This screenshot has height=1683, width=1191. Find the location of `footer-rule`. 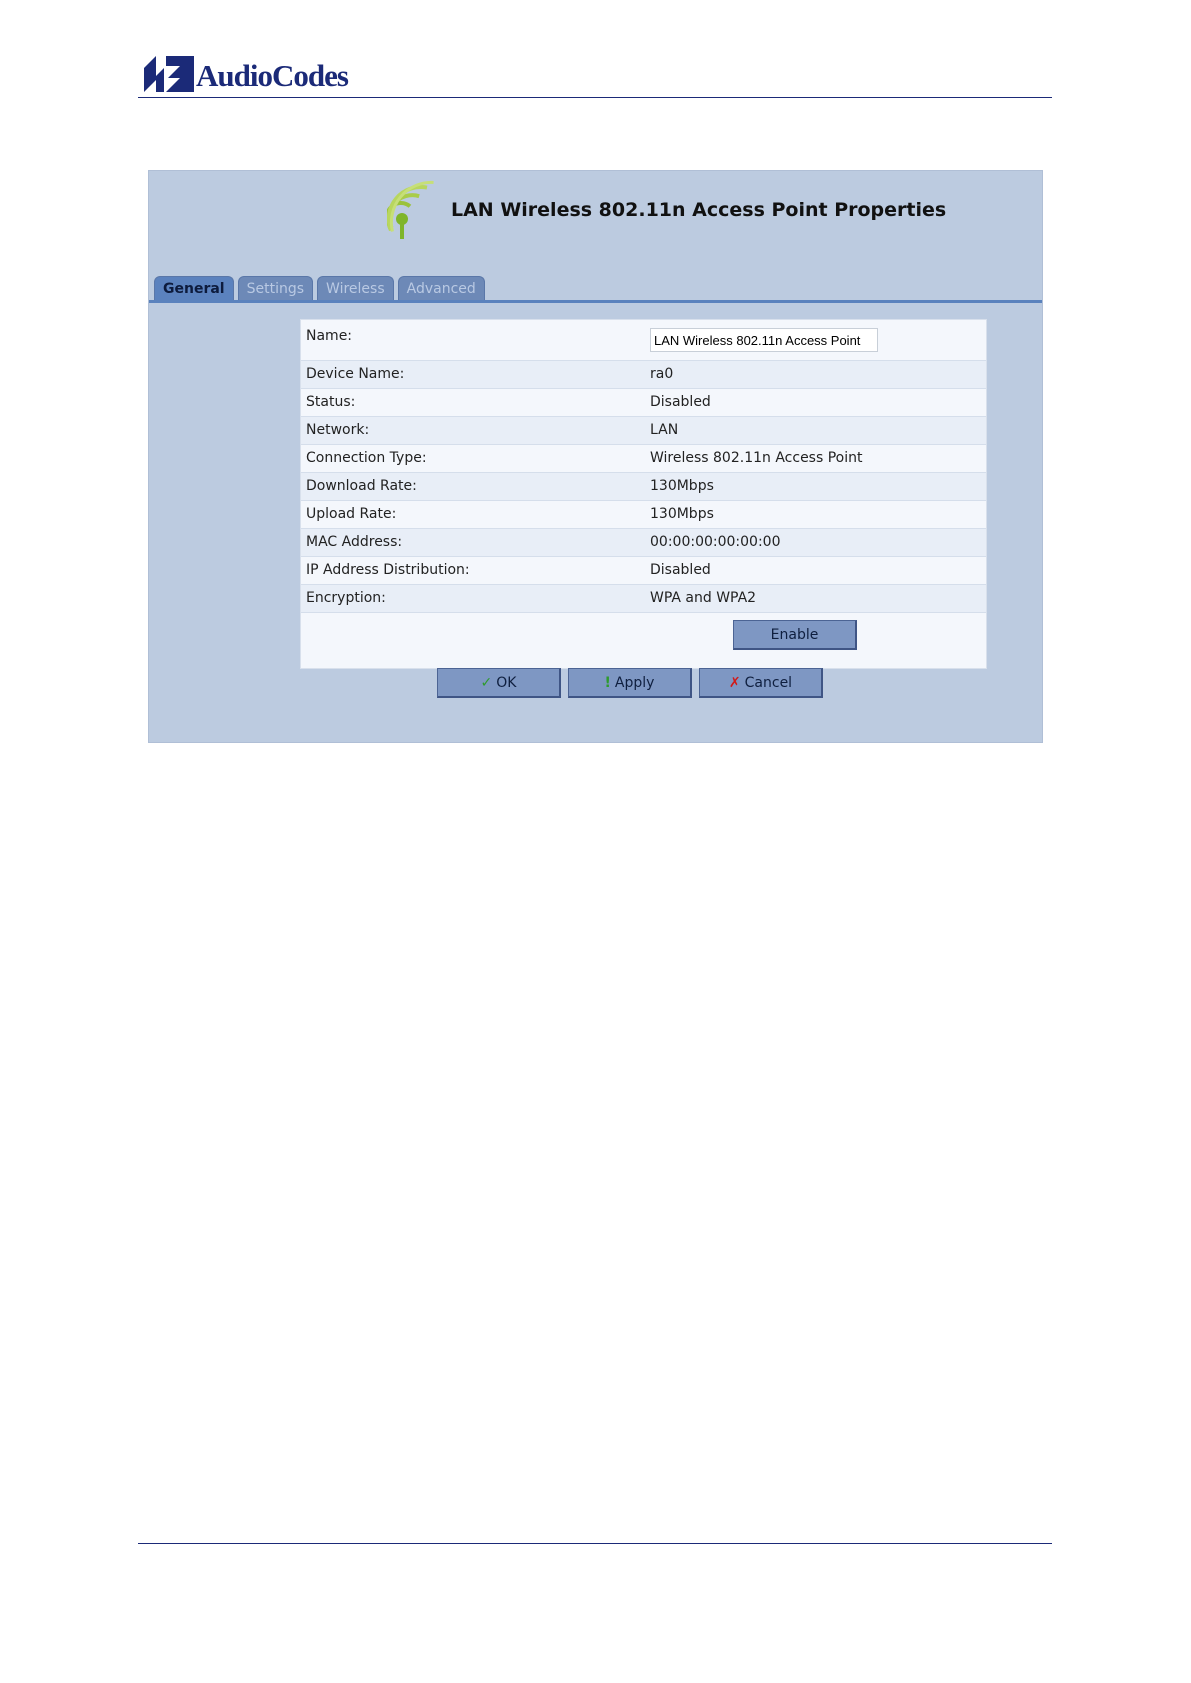

footer-rule is located at coordinates (595, 1543).